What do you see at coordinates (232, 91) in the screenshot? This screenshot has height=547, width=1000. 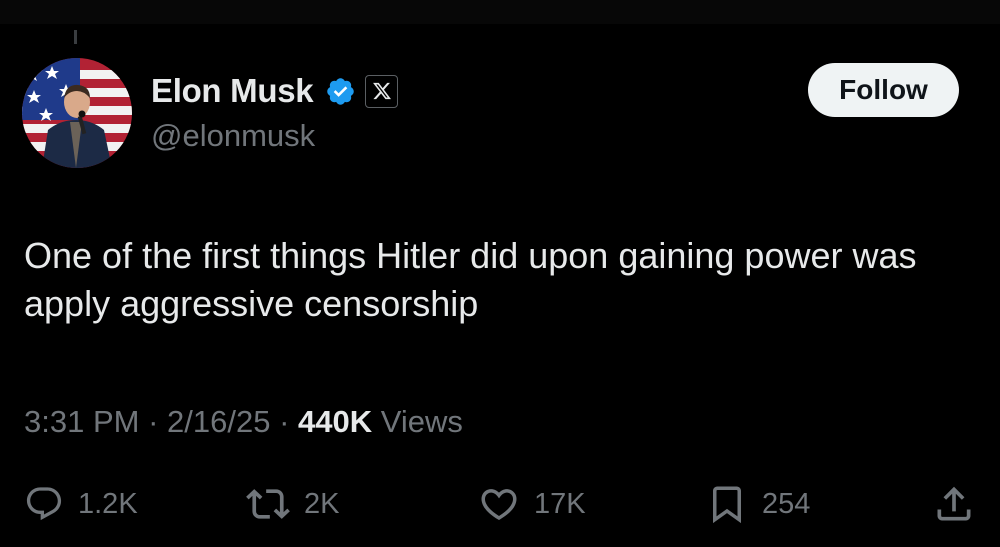 I see `author-display-name: Elon Musk` at bounding box center [232, 91].